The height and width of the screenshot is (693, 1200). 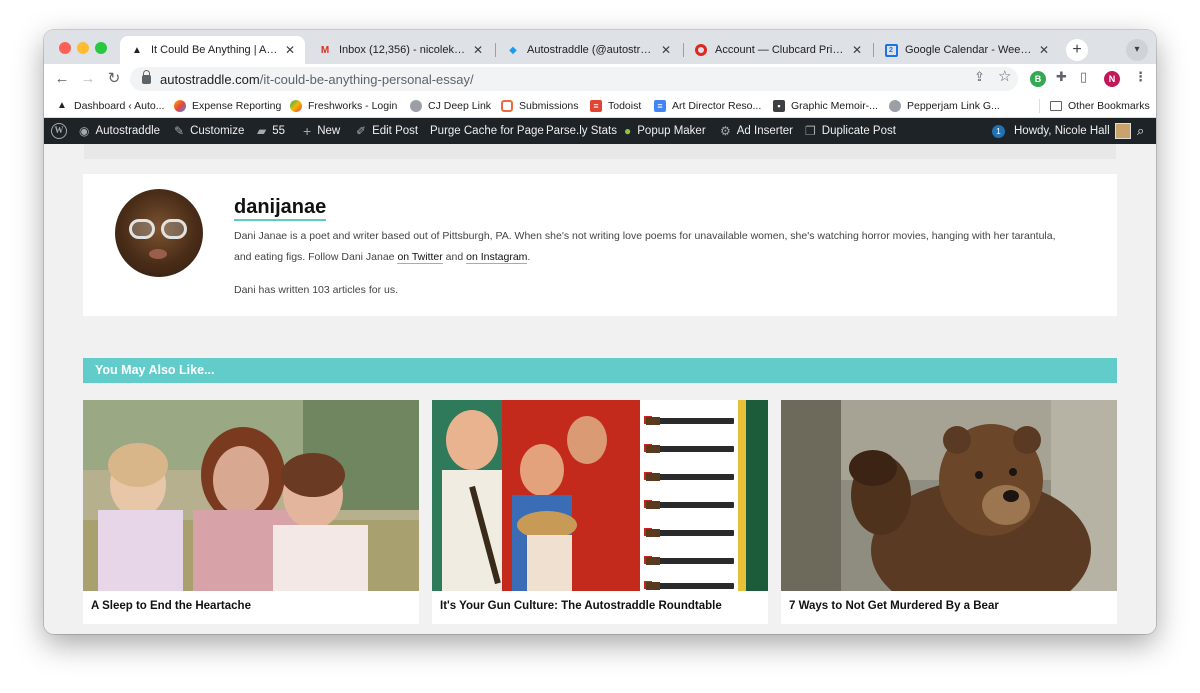 What do you see at coordinates (1122, 131) in the screenshot?
I see `user-avatar` at bounding box center [1122, 131].